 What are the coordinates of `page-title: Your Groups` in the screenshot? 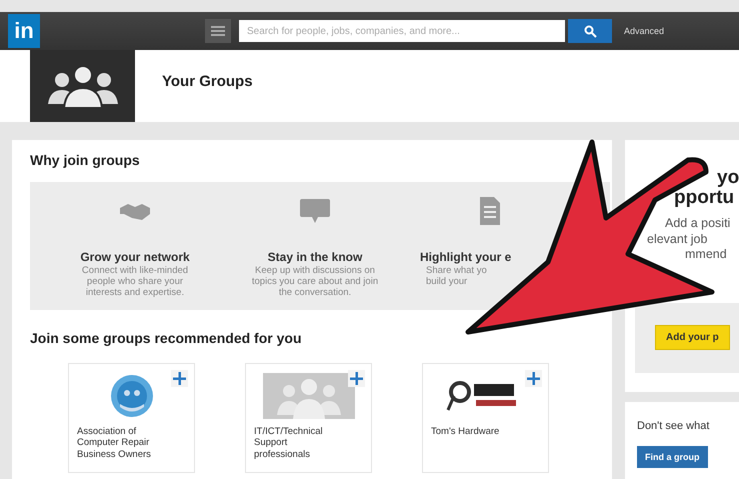 It's located at (207, 81).